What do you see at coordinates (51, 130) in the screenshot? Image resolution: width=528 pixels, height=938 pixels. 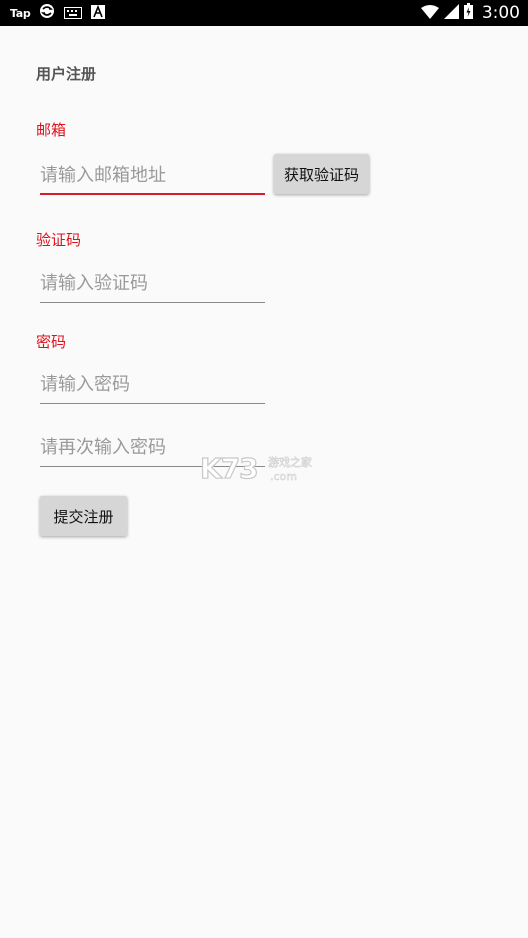 I see `email-label: 邮箱` at bounding box center [51, 130].